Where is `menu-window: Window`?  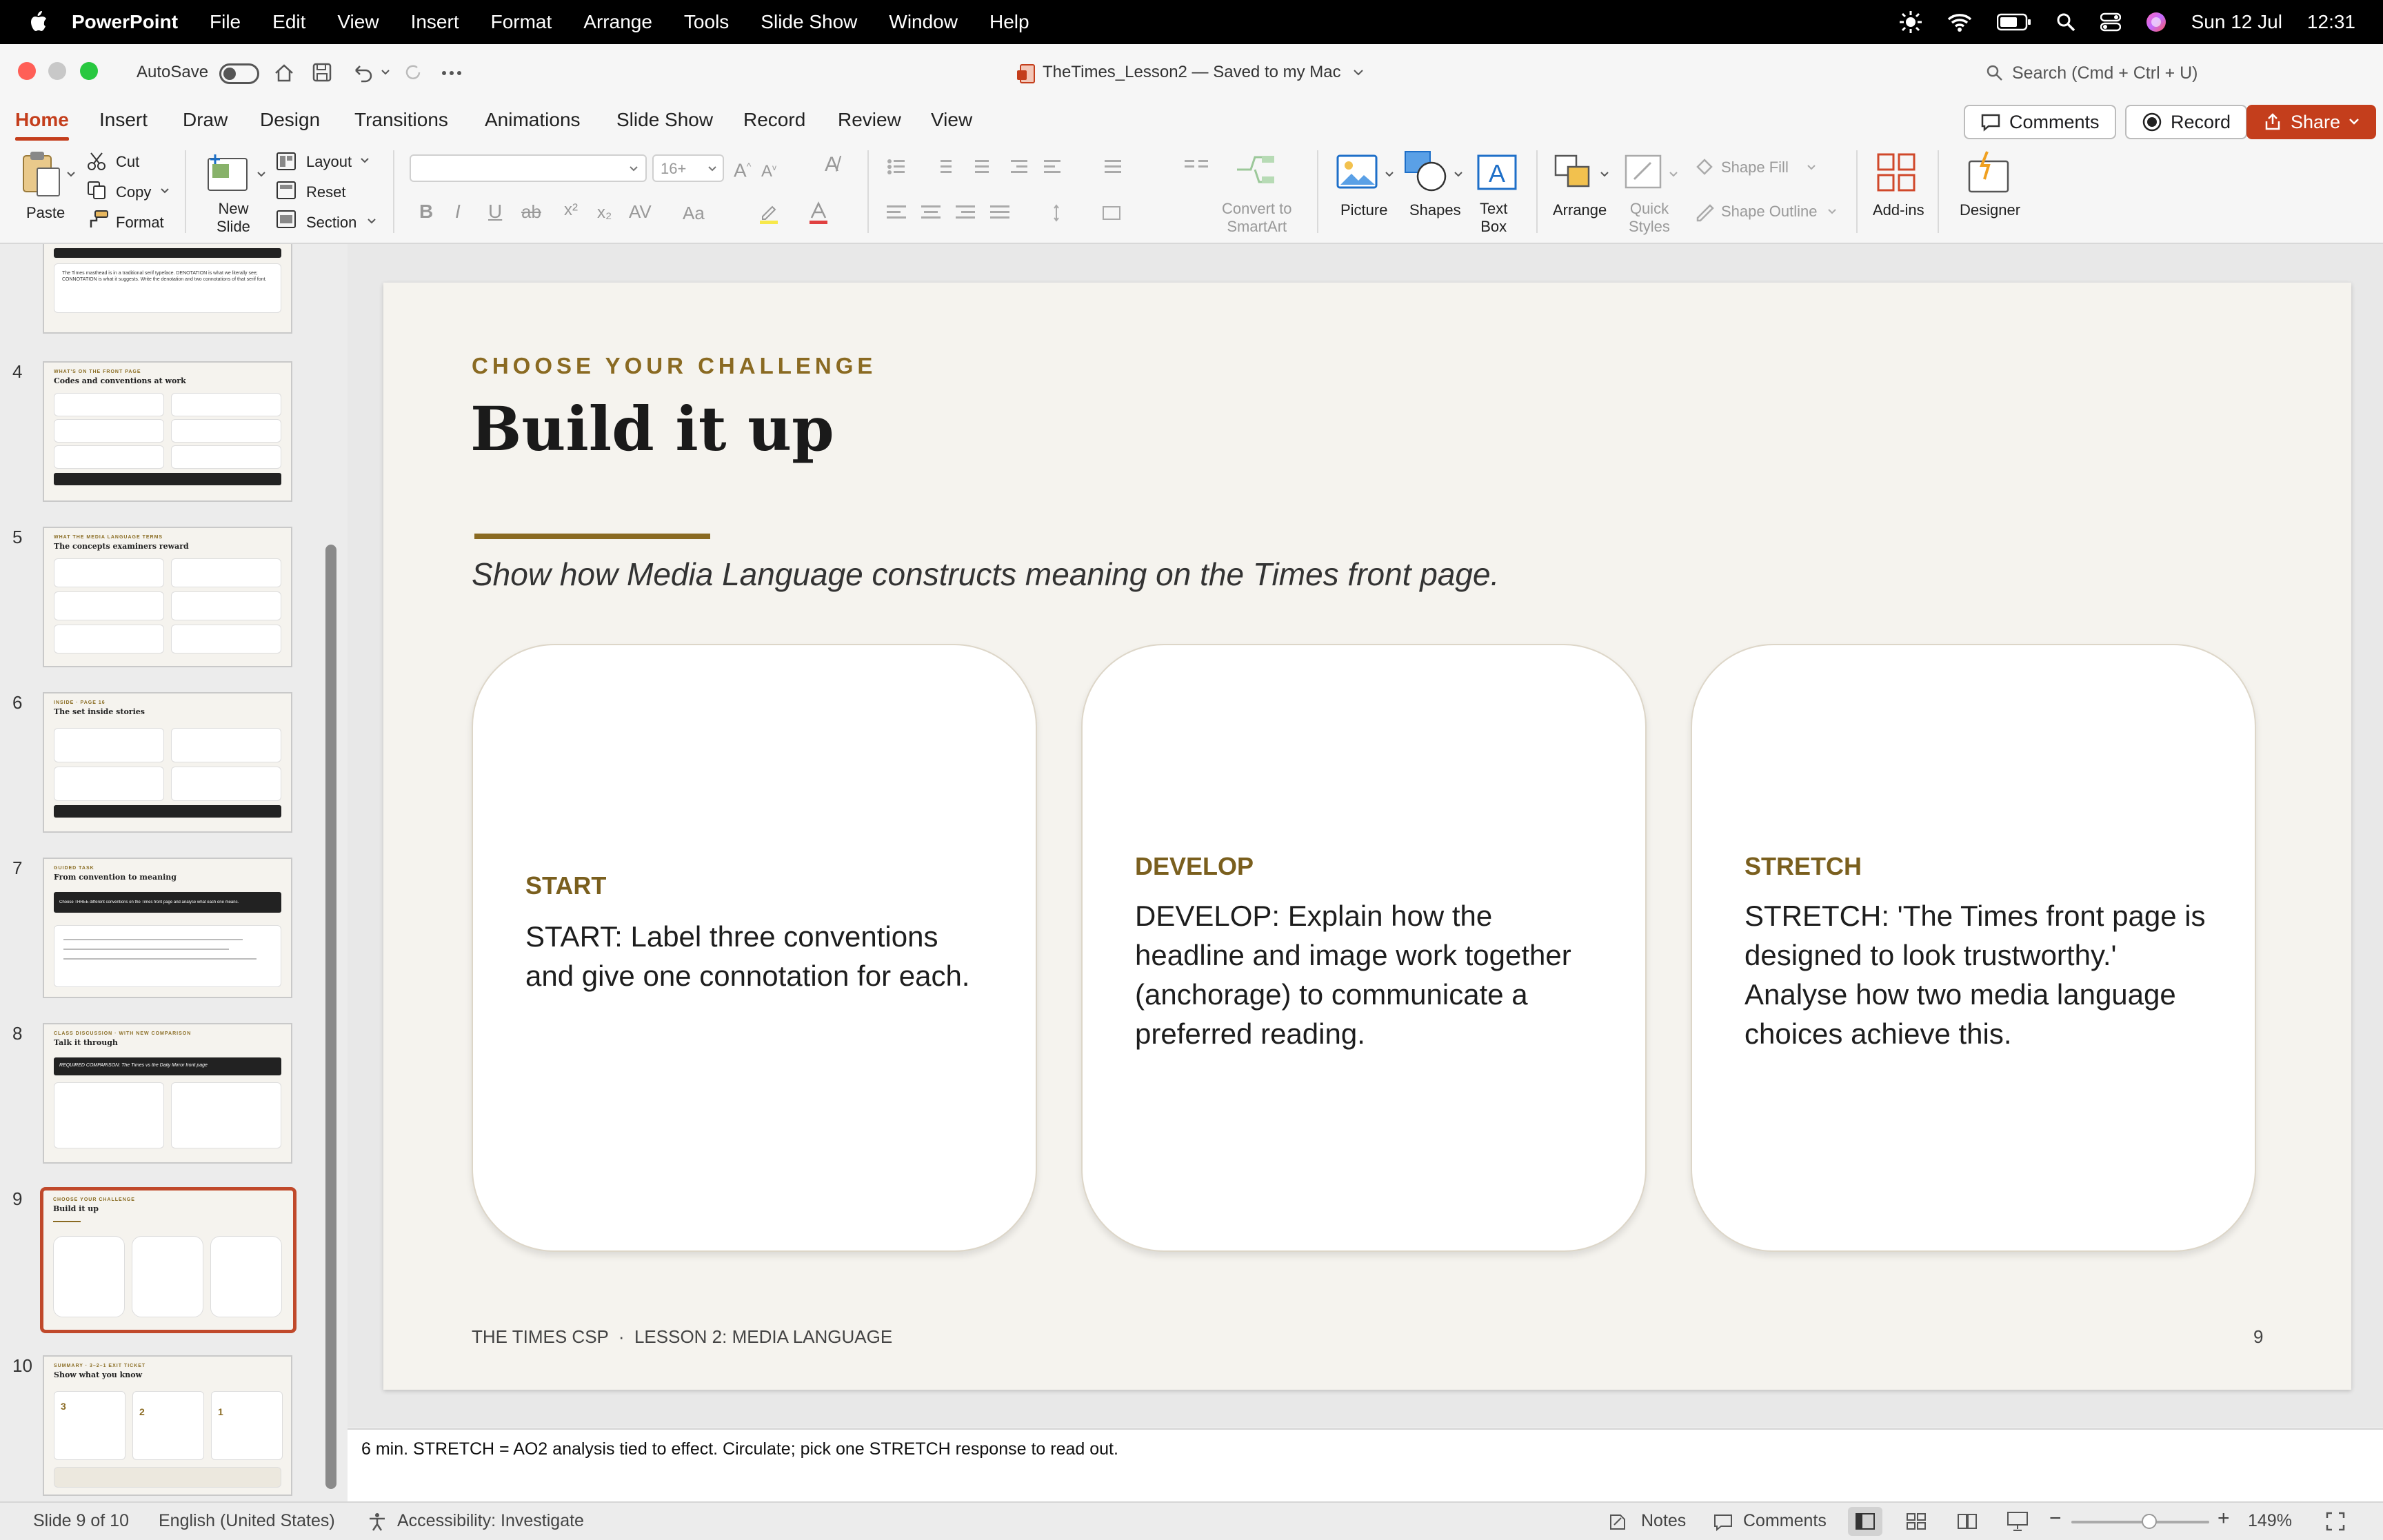 menu-window: Window is located at coordinates (923, 22).